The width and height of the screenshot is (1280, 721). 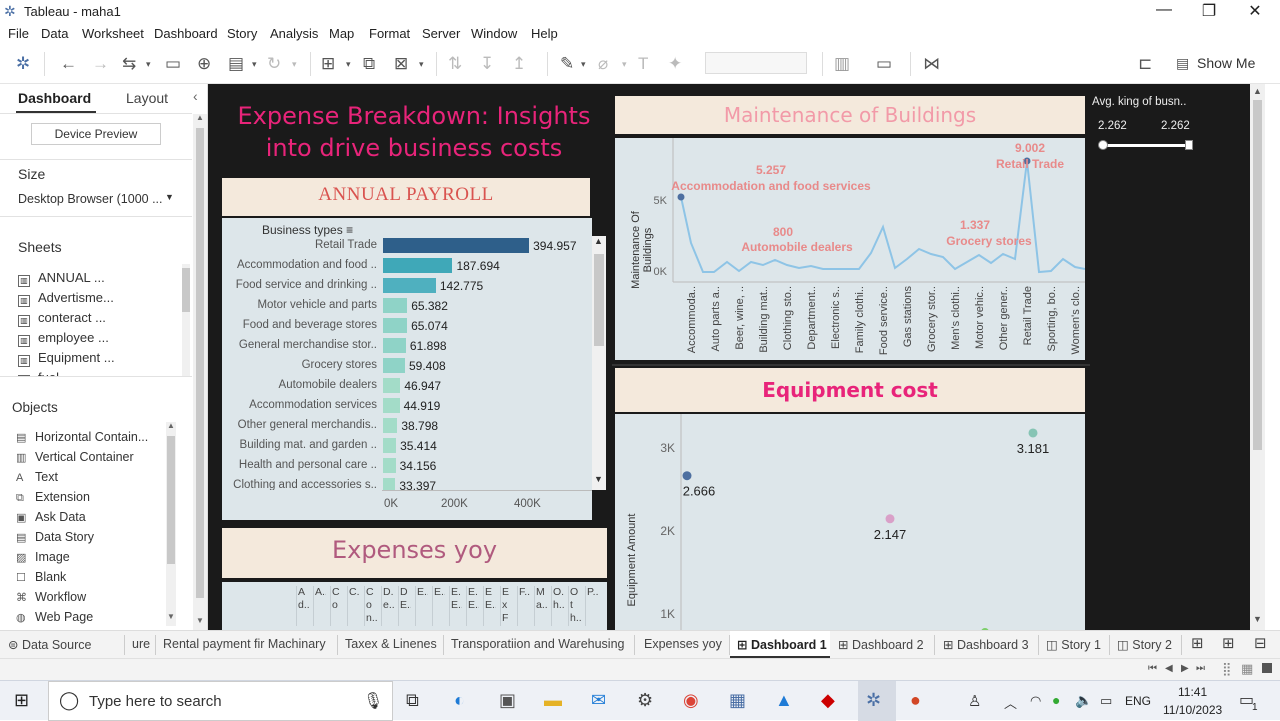 What do you see at coordinates (645, 700) in the screenshot?
I see `settings-icon: ⚙` at bounding box center [645, 700].